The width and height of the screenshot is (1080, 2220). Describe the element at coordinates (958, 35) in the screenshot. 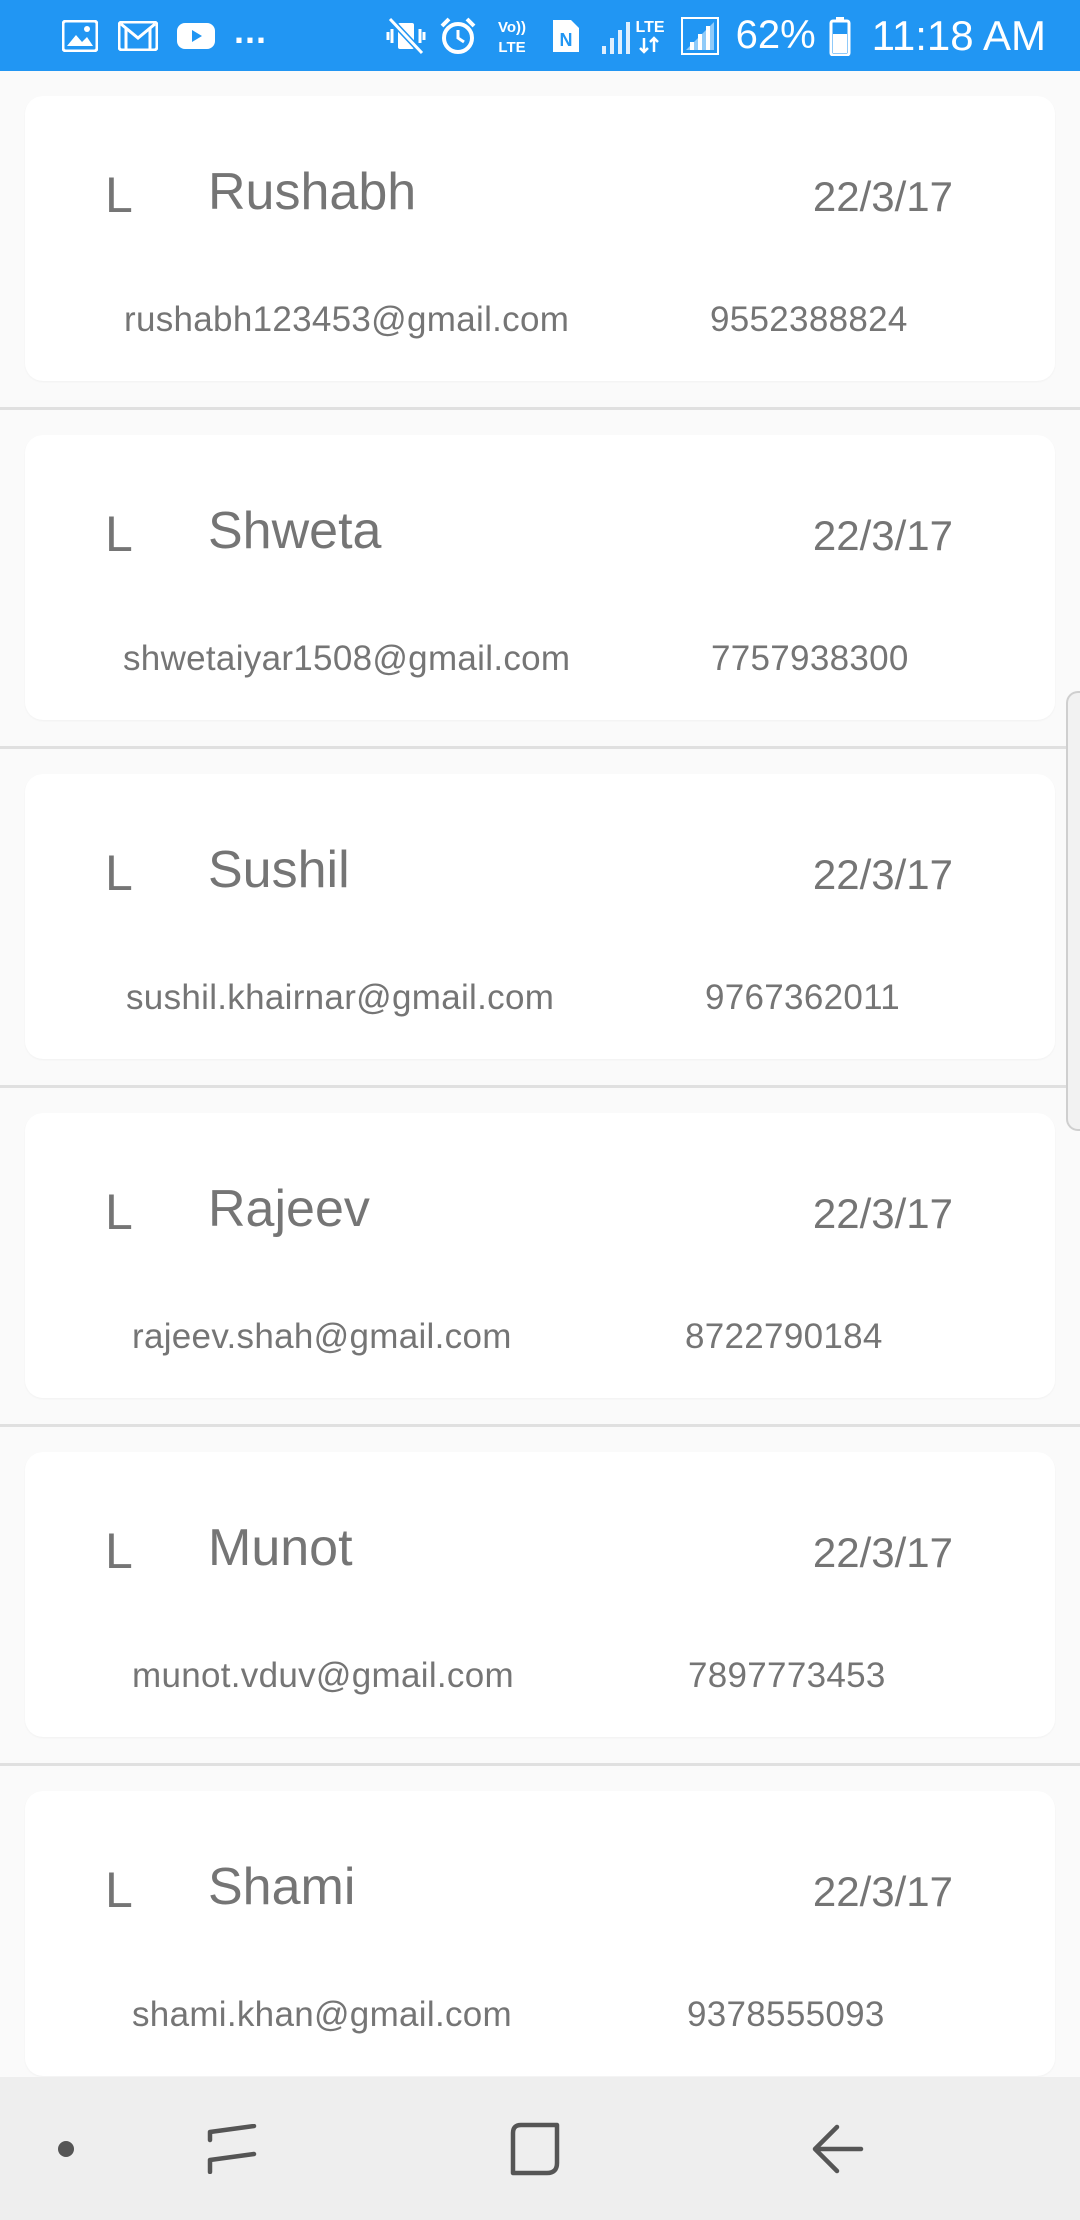

I see `clock: 11:18 AM` at that location.